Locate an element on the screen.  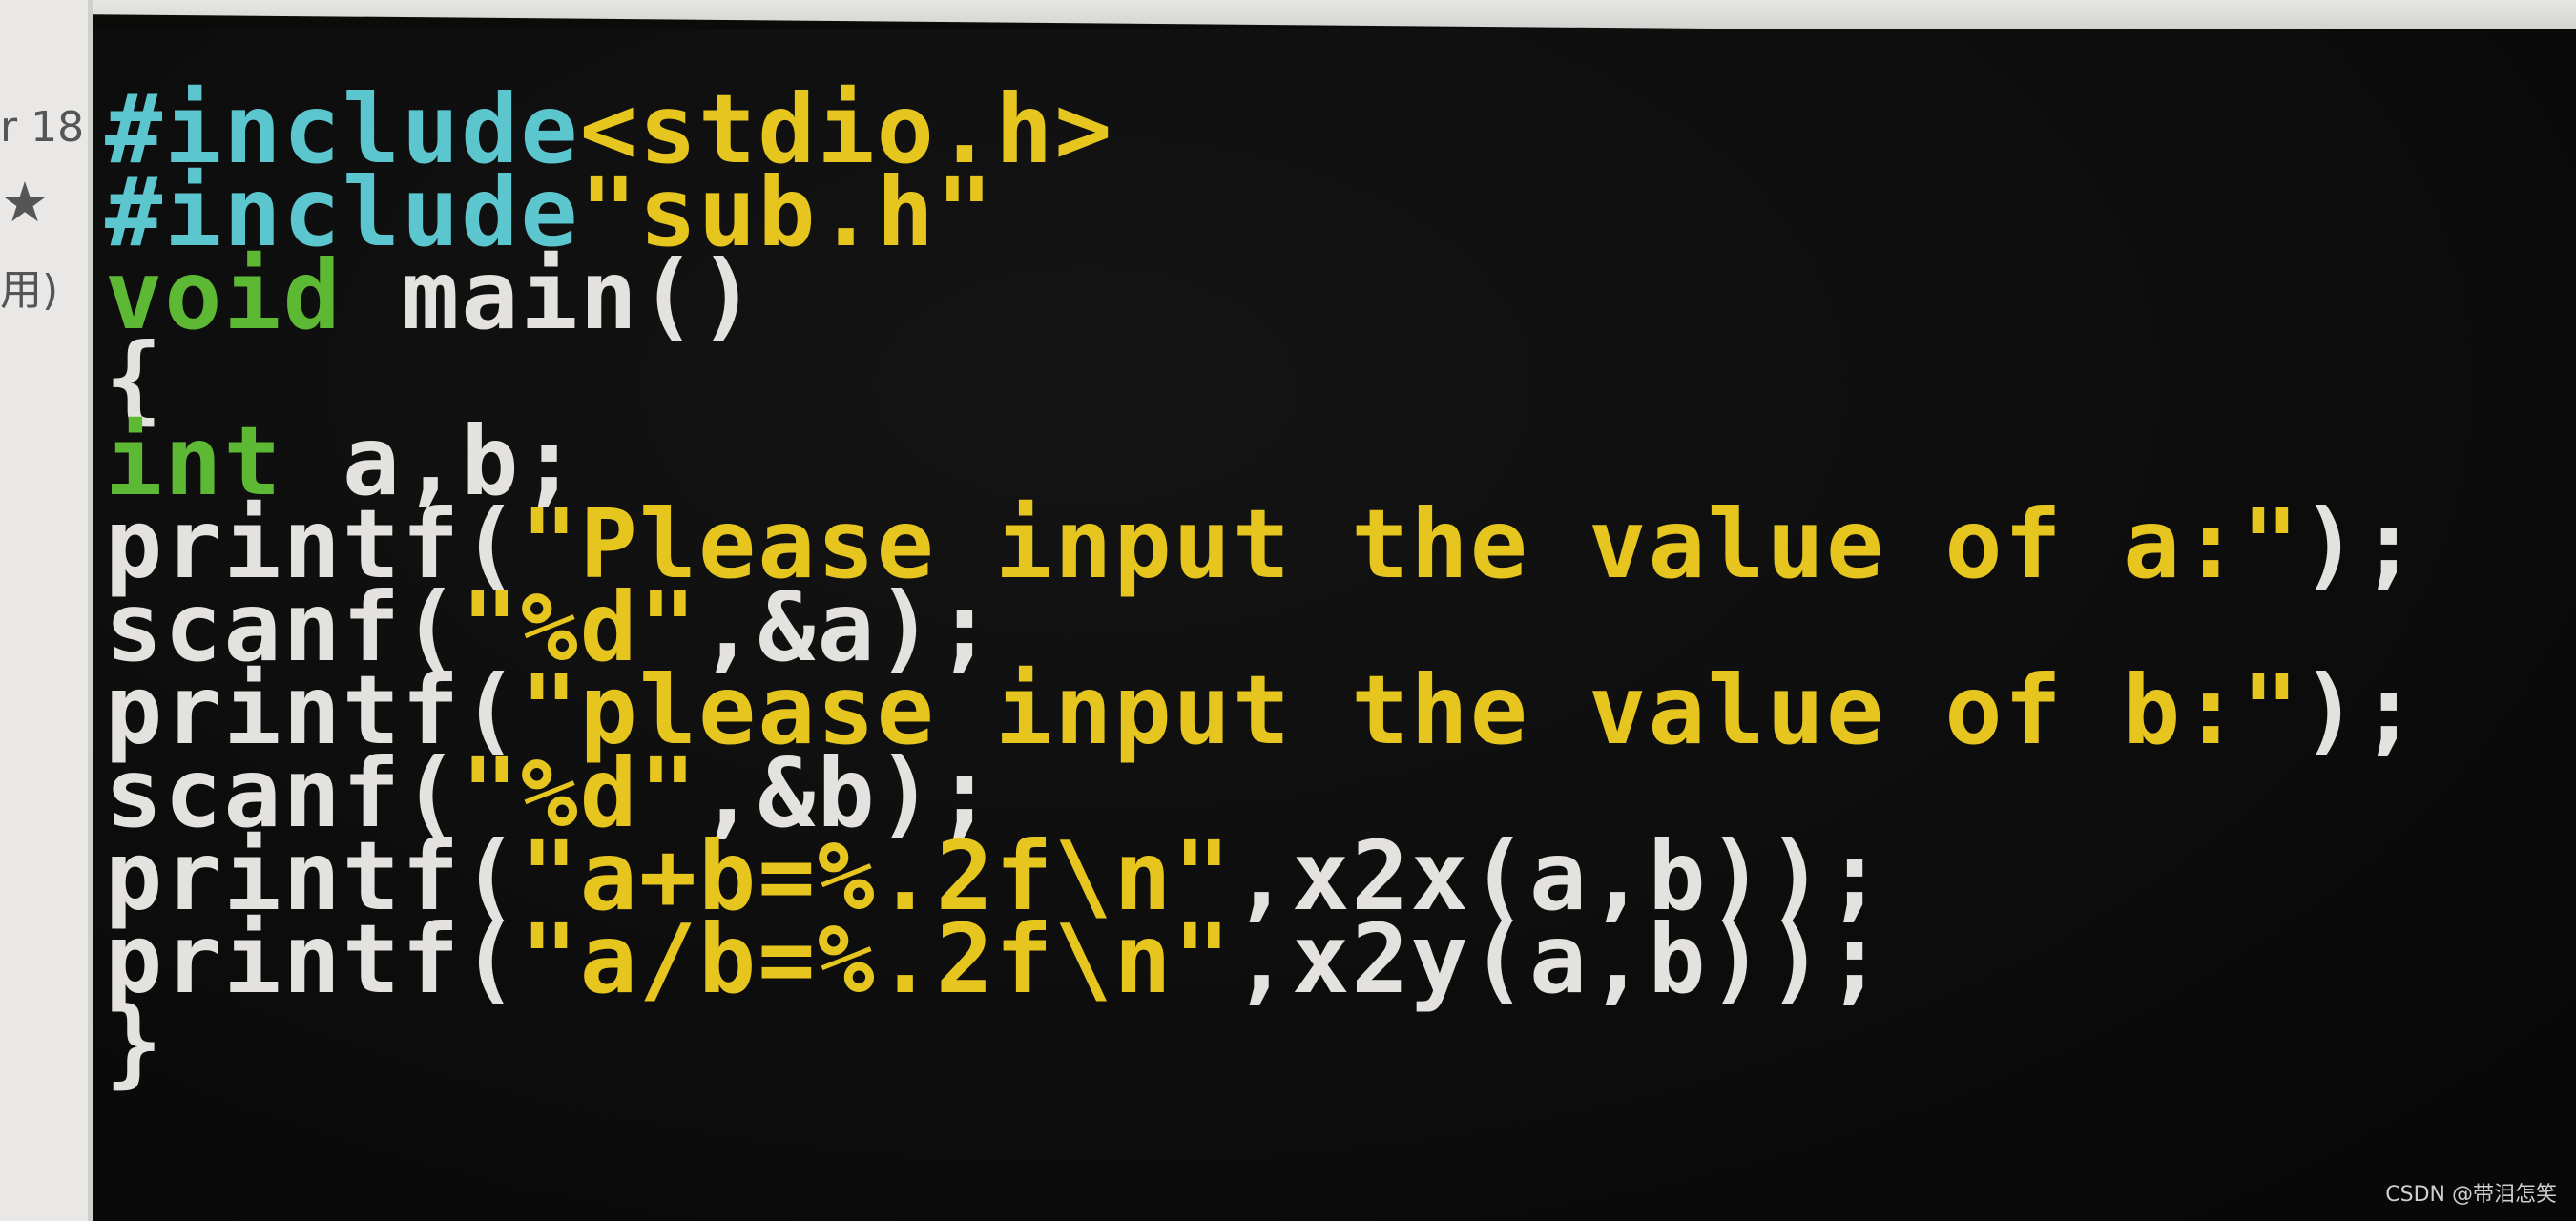
watermark: CSDN @带泪怎笑 is located at coordinates (2471, 1195).